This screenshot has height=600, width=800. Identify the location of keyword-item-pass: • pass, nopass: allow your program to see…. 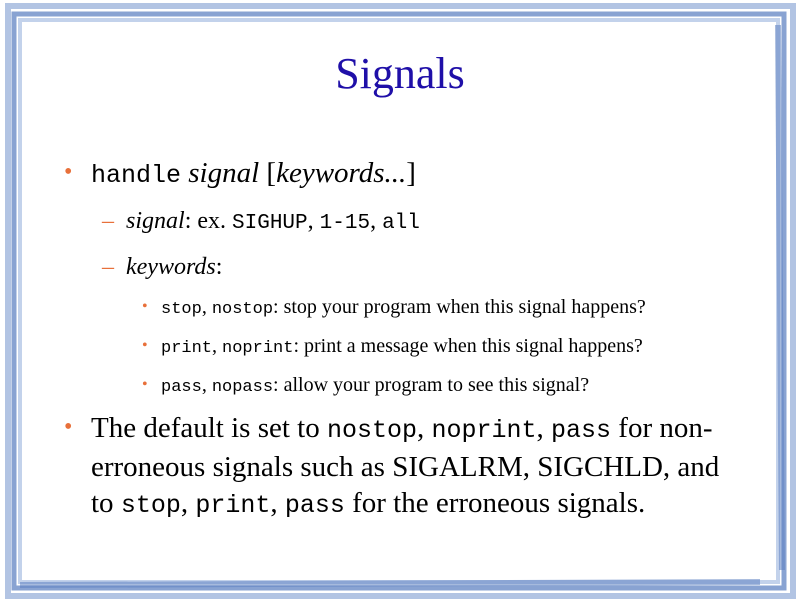
(366, 385).